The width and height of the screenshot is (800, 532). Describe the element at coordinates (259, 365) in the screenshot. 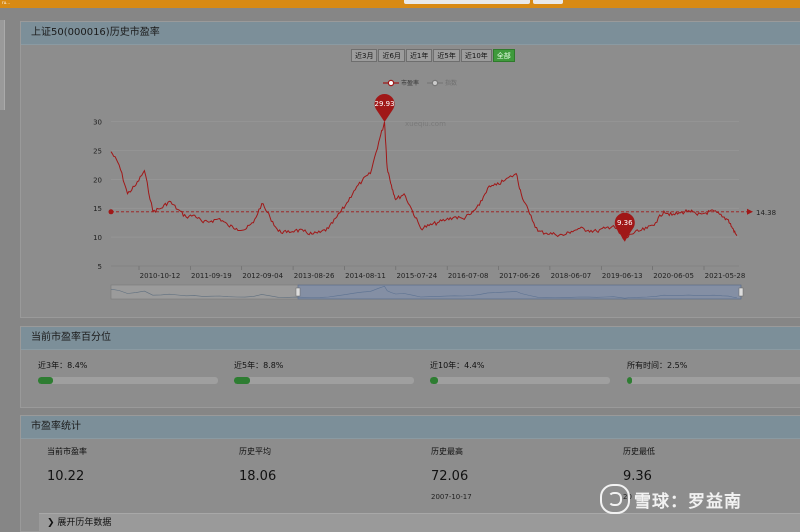

I see `percentile-label-5y: 近5年：8.8%` at that location.